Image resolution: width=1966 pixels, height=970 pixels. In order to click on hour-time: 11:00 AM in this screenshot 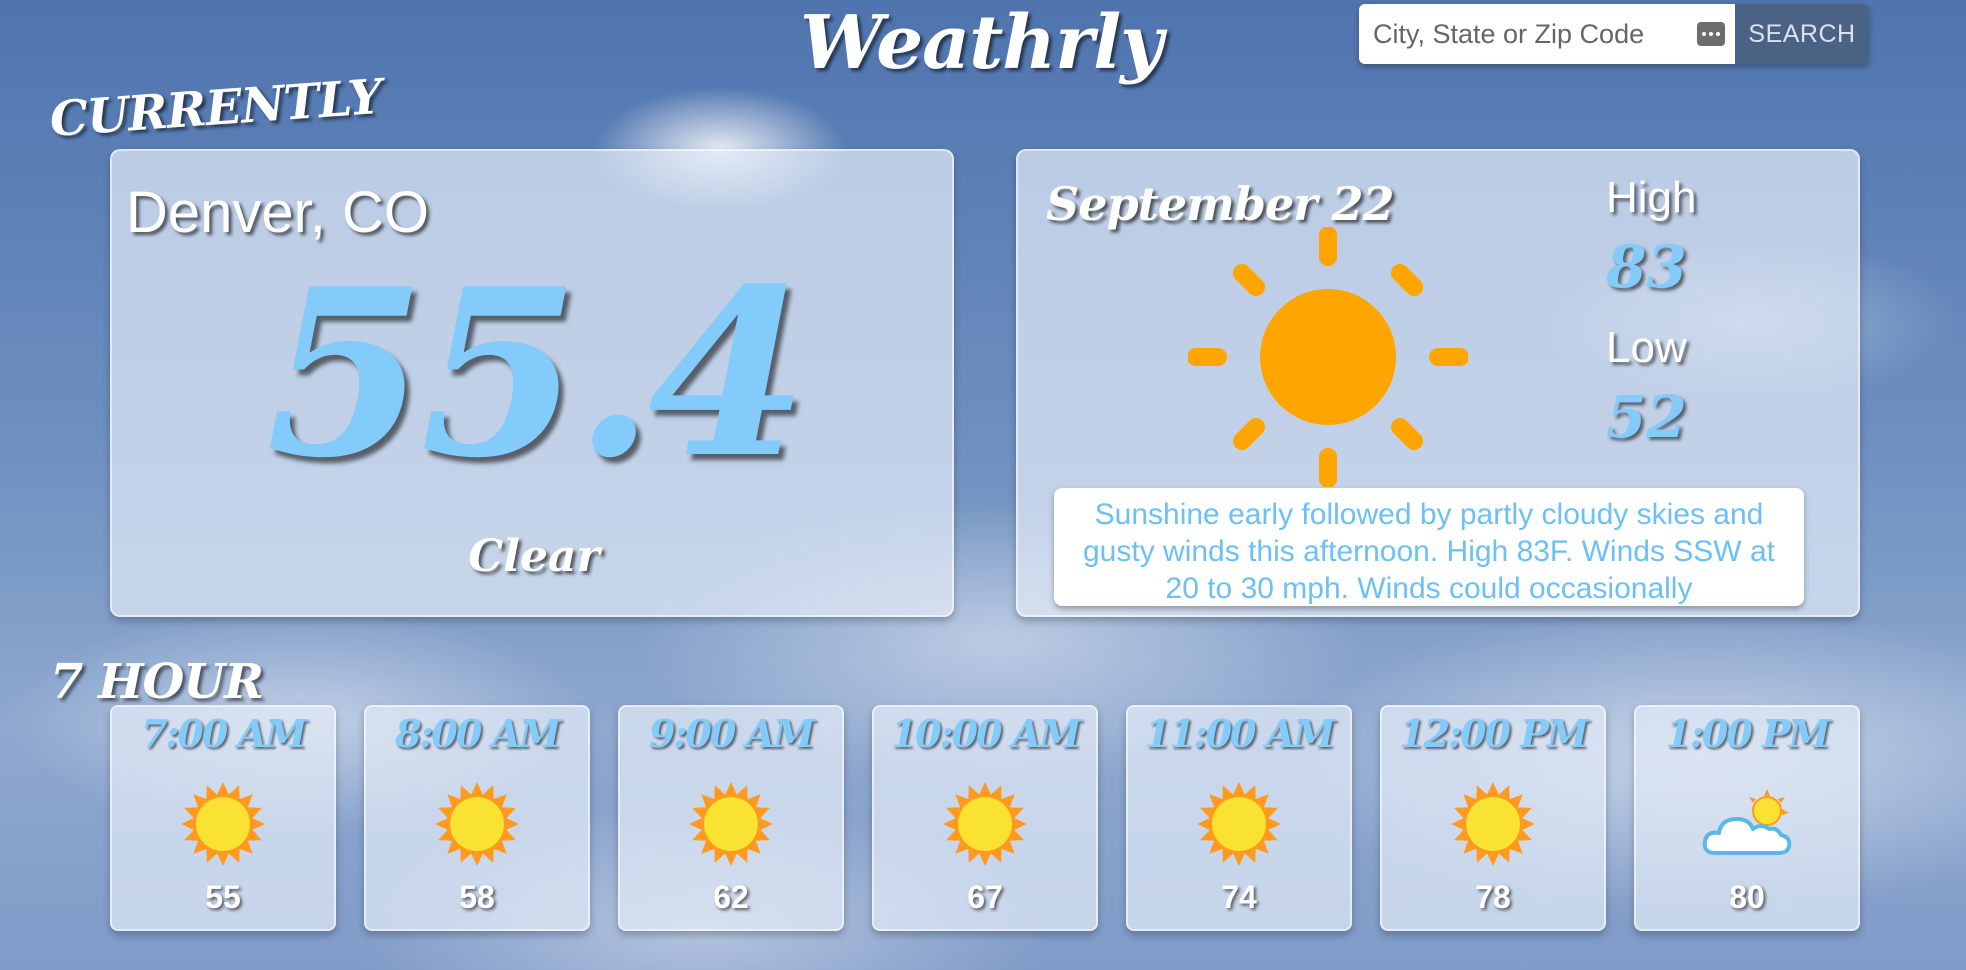, I will do `click(1240, 733)`.